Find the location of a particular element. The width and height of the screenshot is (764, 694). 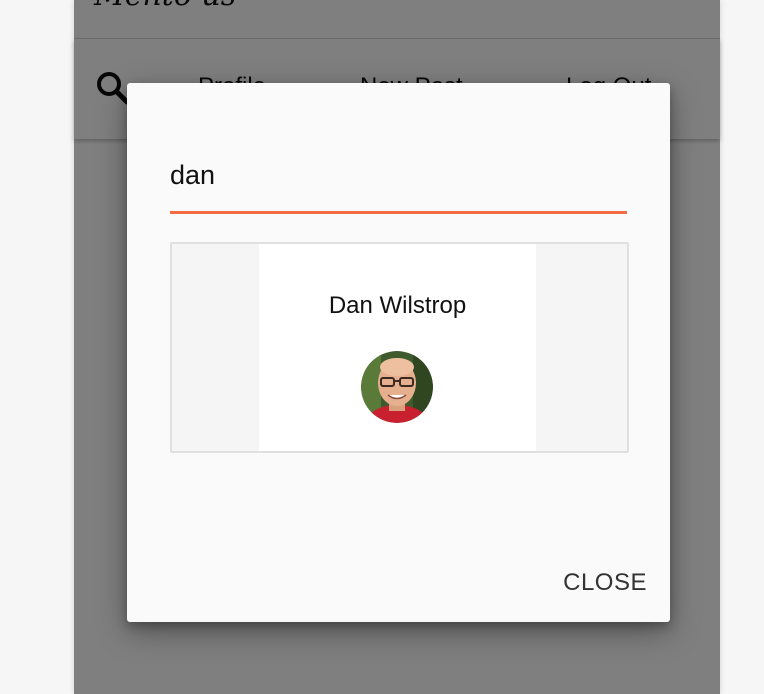

result-user-name: Dan Wilstrop is located at coordinates (397, 305).